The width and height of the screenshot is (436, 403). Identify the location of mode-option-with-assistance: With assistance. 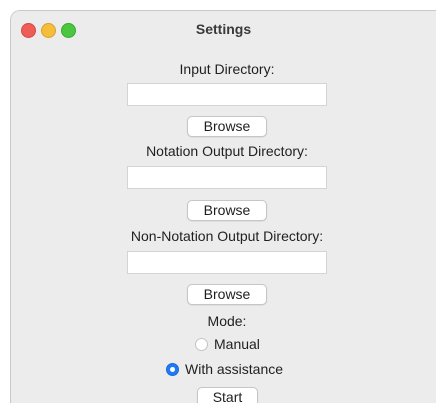
(224, 369).